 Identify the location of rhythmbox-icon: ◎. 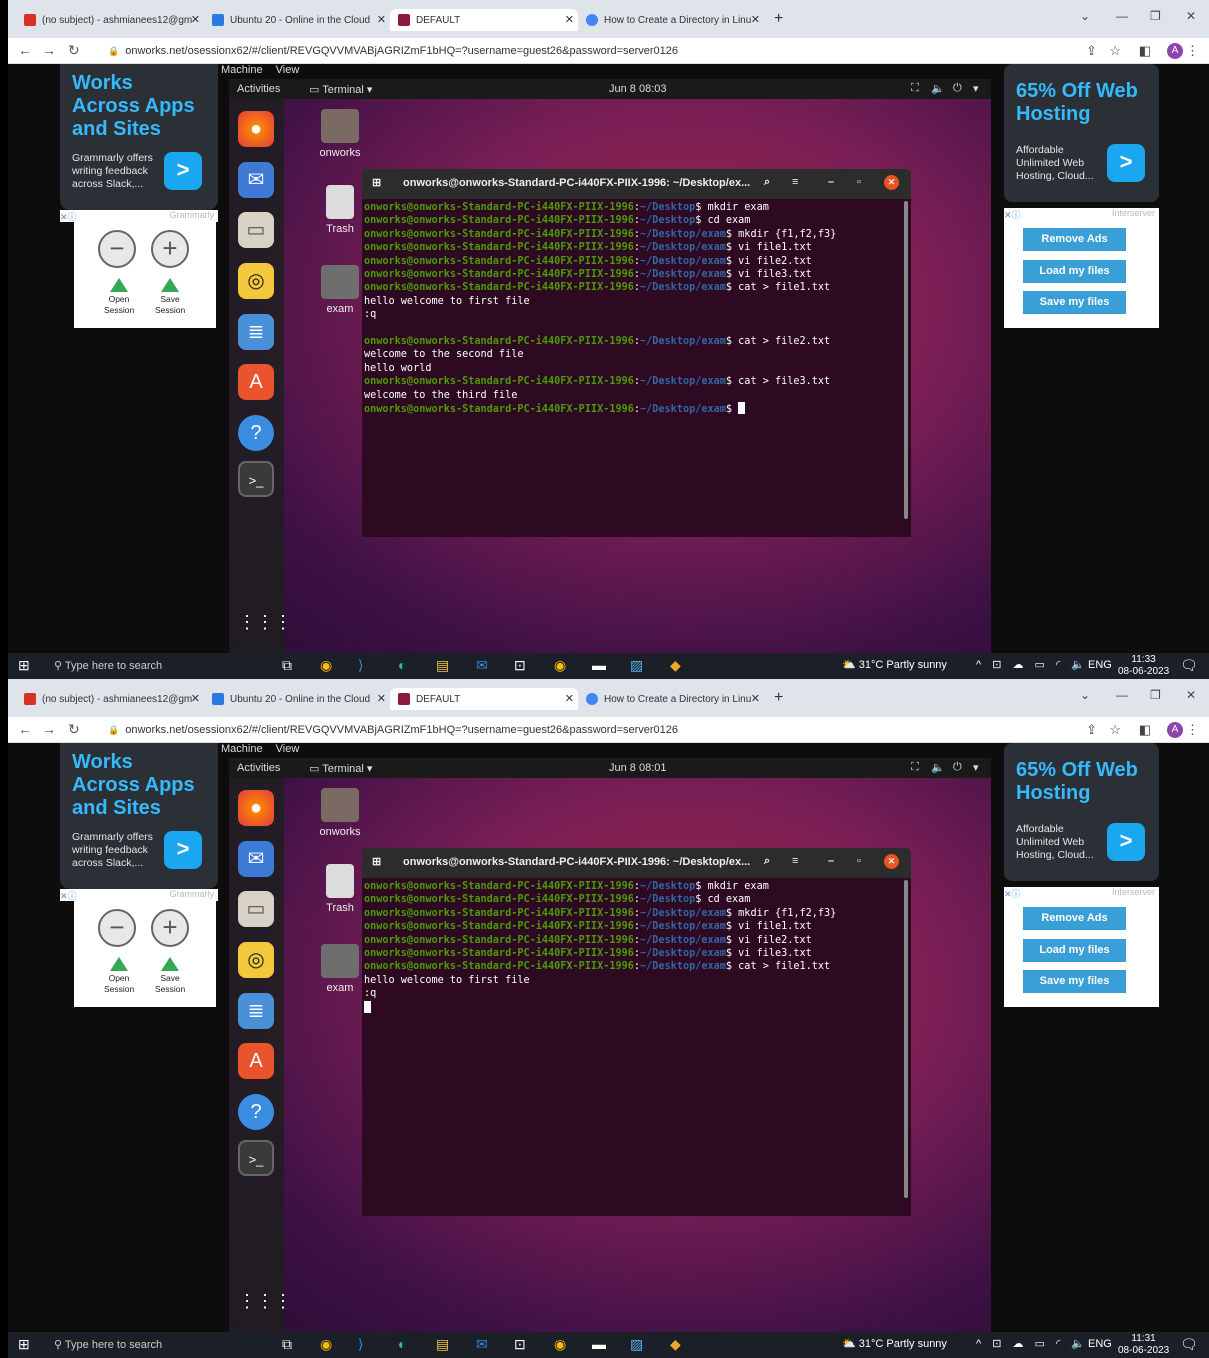
(256, 960).